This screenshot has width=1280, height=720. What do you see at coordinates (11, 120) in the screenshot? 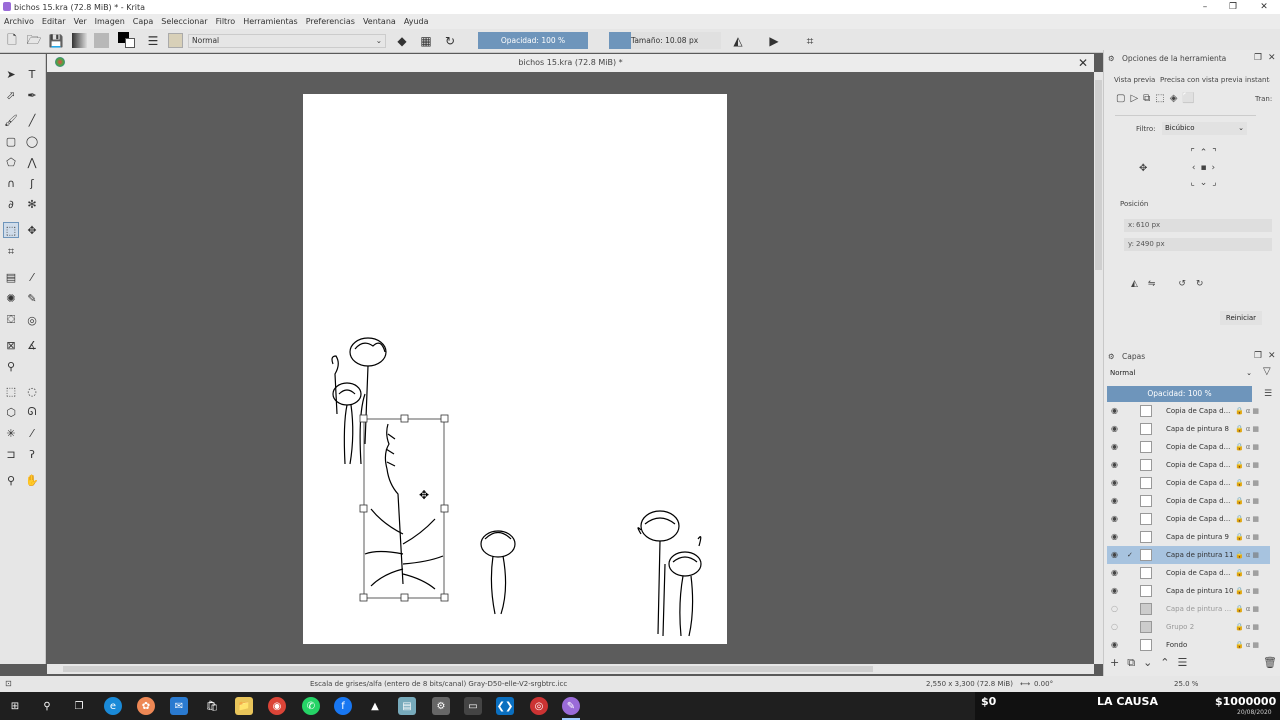
I see `brush-tool-icon: 🖌` at bounding box center [11, 120].